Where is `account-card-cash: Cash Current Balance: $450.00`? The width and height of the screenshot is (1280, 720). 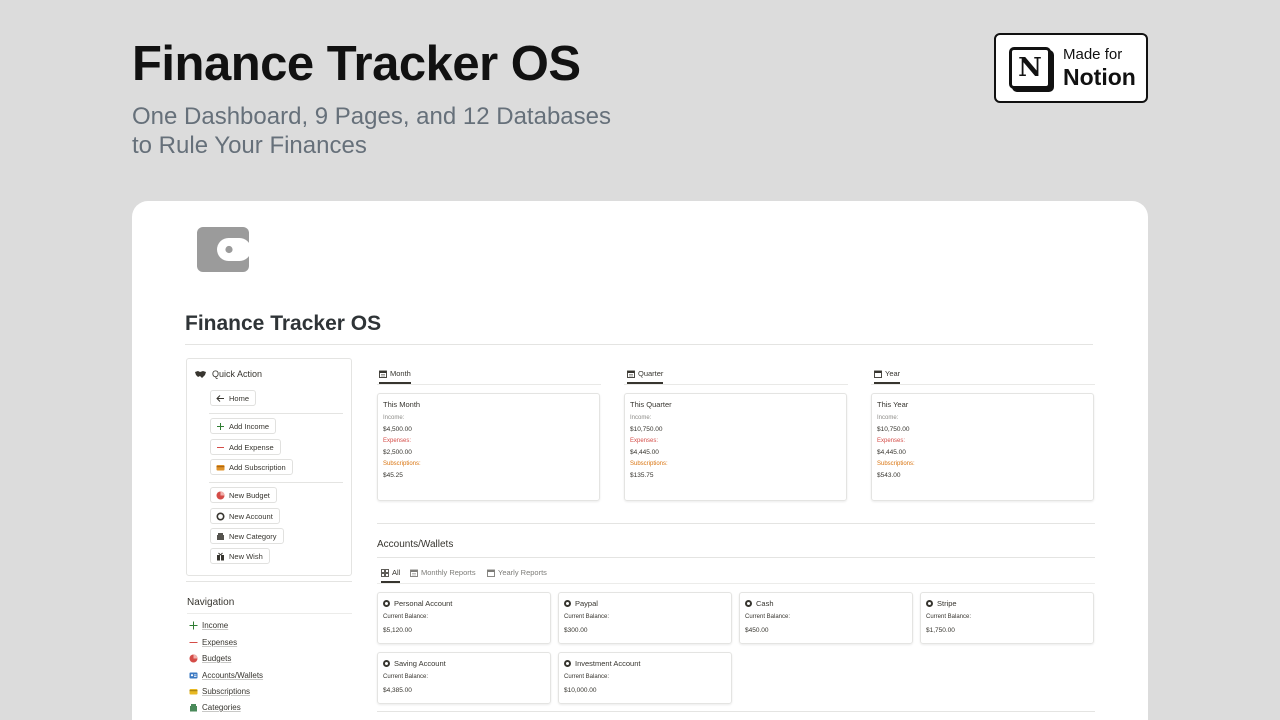
account-card-cash: Cash Current Balance: $450.00 is located at coordinates (826, 618).